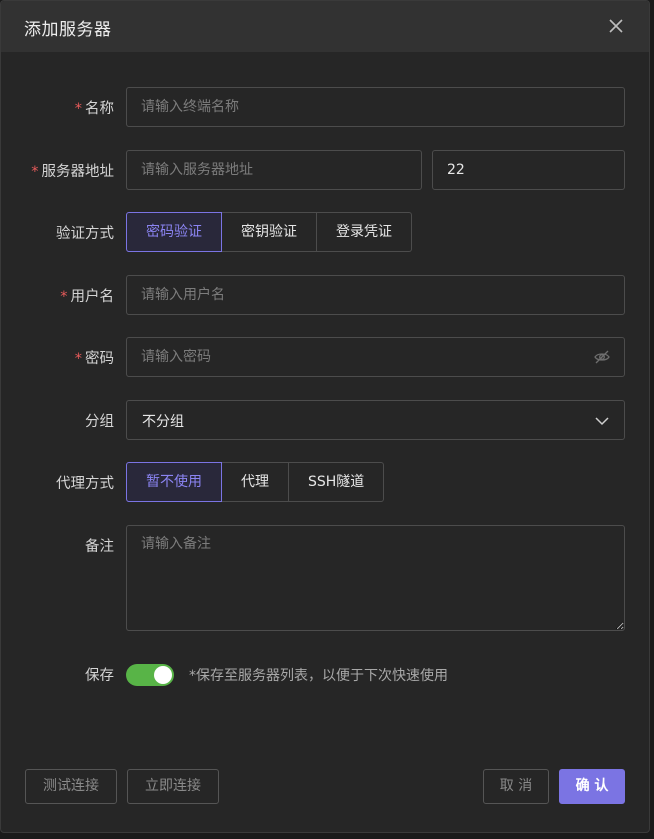  What do you see at coordinates (616, 26) in the screenshot?
I see `close-icon` at bounding box center [616, 26].